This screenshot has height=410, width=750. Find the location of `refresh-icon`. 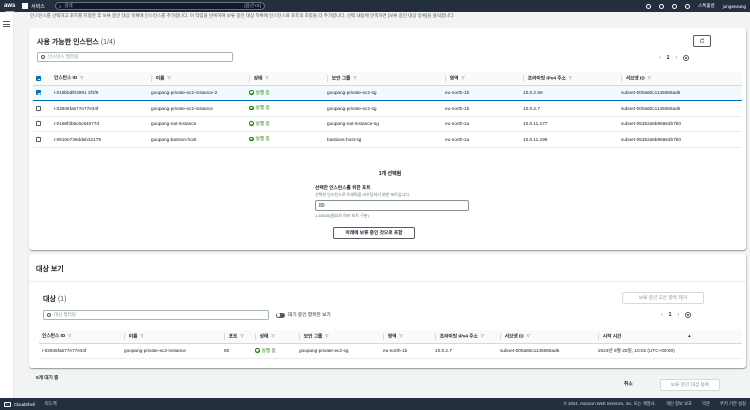

refresh-icon is located at coordinates (702, 41).